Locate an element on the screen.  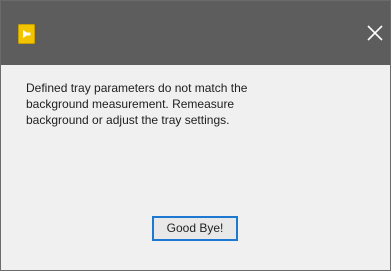
app-icon is located at coordinates (26, 34).